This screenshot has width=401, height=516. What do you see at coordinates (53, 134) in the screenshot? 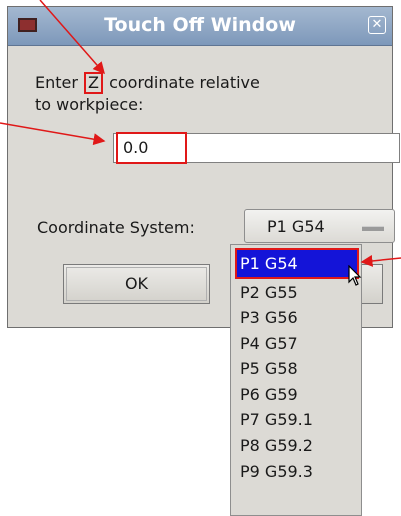
I see `annotation-arrow-value` at bounding box center [53, 134].